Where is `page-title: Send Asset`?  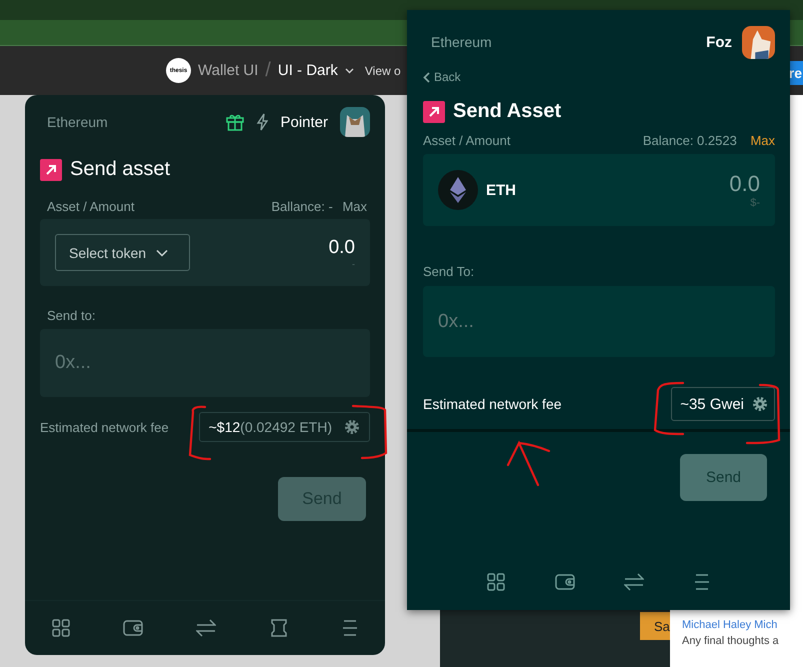
page-title: Send Asset is located at coordinates (507, 111).